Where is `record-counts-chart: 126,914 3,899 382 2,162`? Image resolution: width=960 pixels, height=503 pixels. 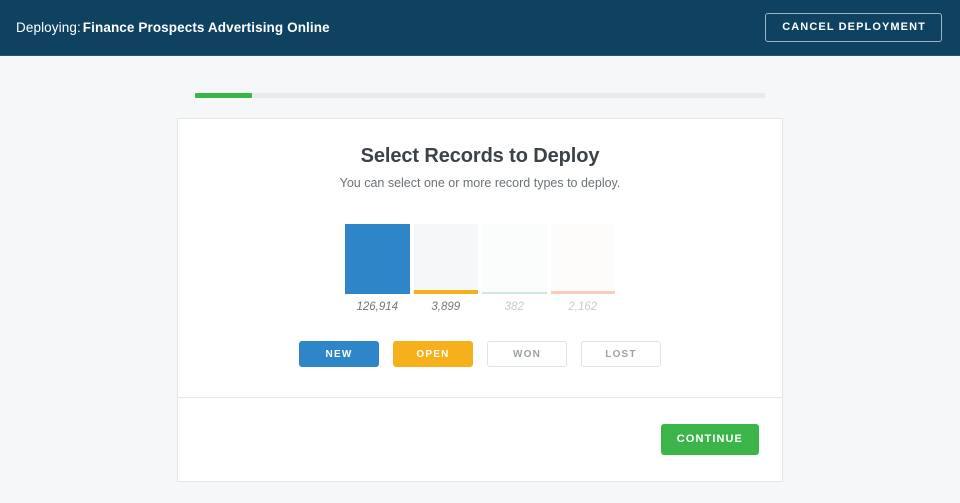
record-counts-chart: 126,914 3,899 382 2,162 is located at coordinates (480, 268).